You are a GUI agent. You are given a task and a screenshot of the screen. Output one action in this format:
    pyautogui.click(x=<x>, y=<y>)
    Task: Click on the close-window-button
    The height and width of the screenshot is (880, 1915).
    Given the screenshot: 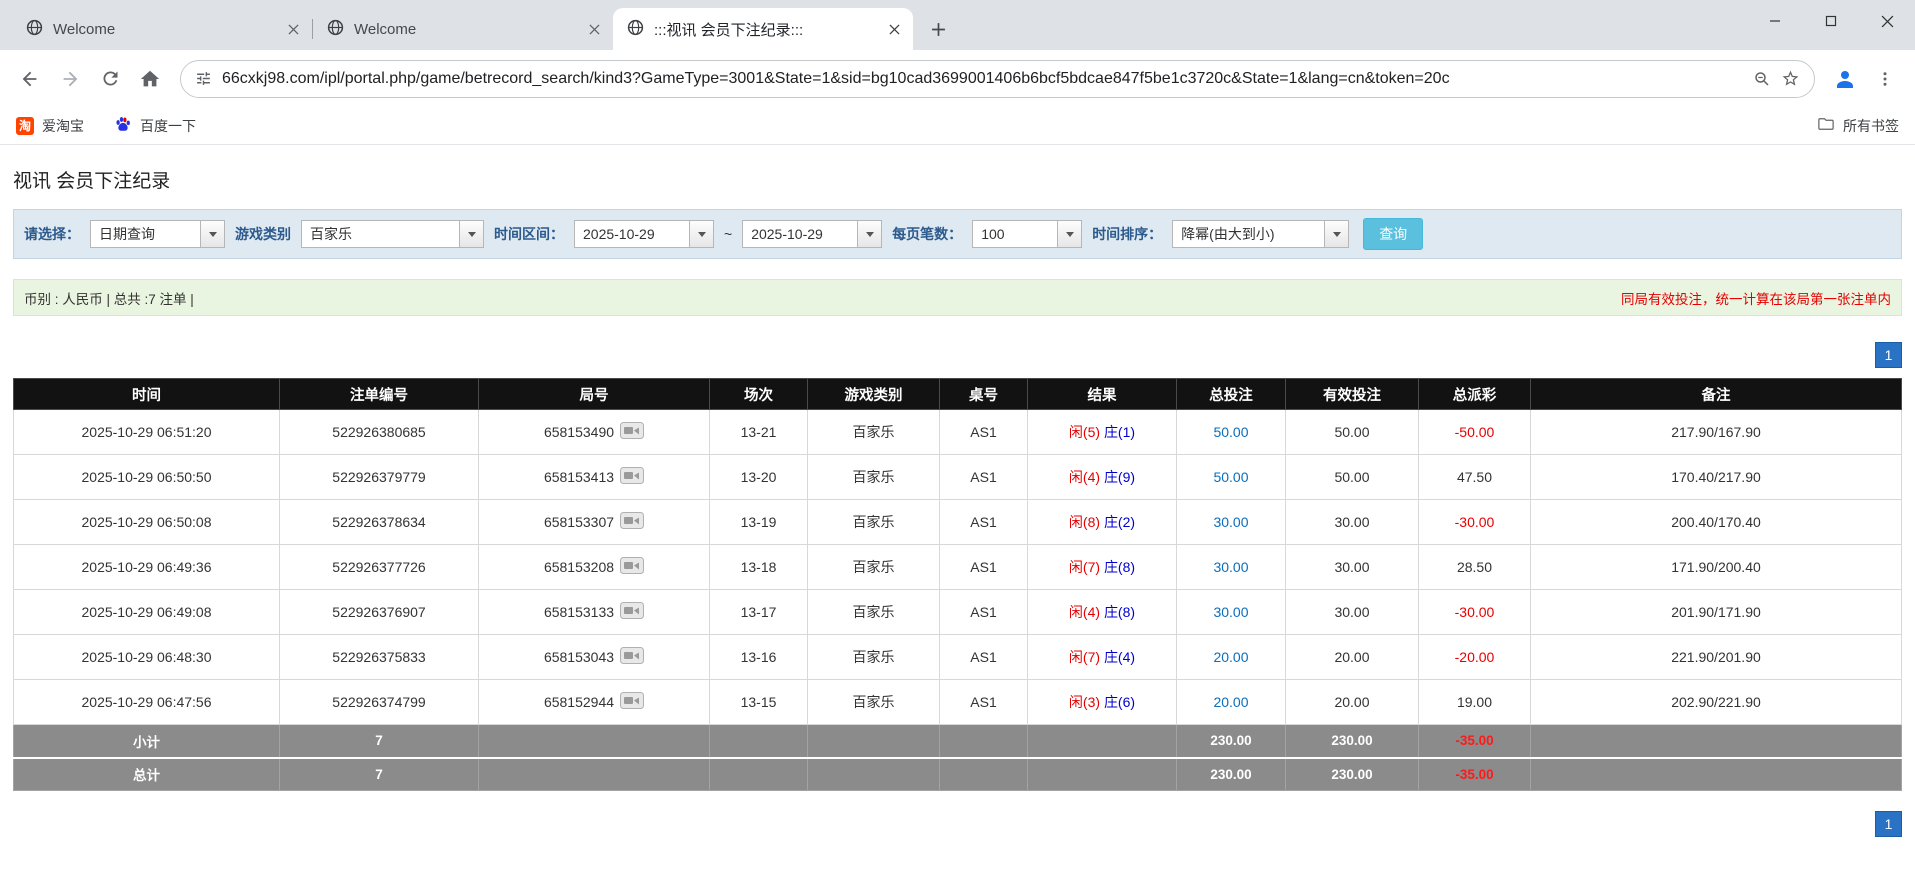 What is the action you would take?
    pyautogui.click(x=1887, y=21)
    